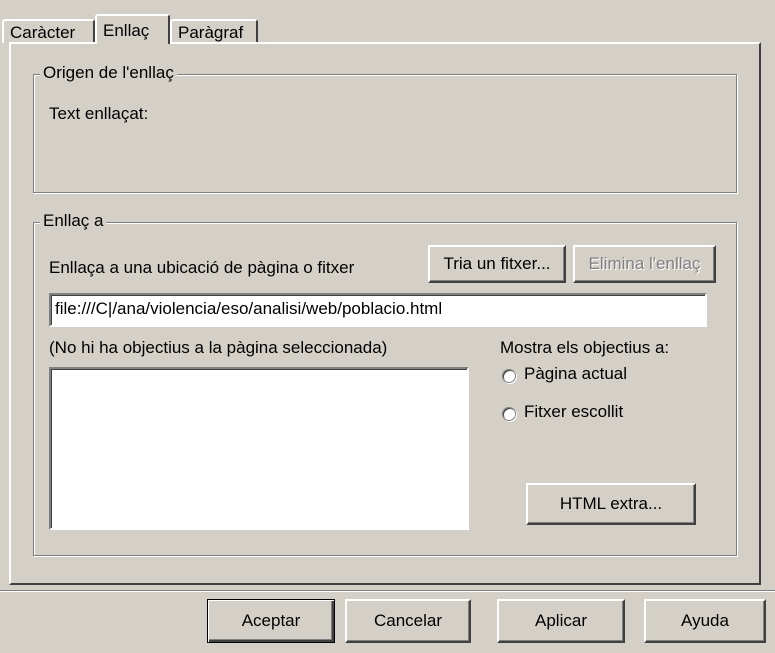  Describe the element at coordinates (509, 376) in the screenshot. I see `radio-current-page` at that location.